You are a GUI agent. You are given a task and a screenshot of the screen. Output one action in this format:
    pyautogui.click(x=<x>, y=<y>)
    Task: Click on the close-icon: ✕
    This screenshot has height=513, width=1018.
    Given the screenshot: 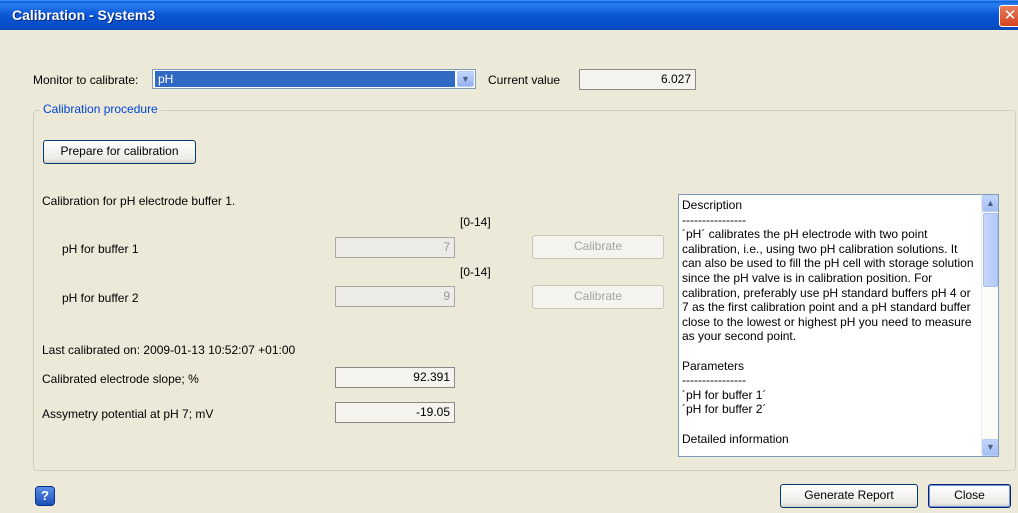 What is the action you would take?
    pyautogui.click(x=1008, y=16)
    